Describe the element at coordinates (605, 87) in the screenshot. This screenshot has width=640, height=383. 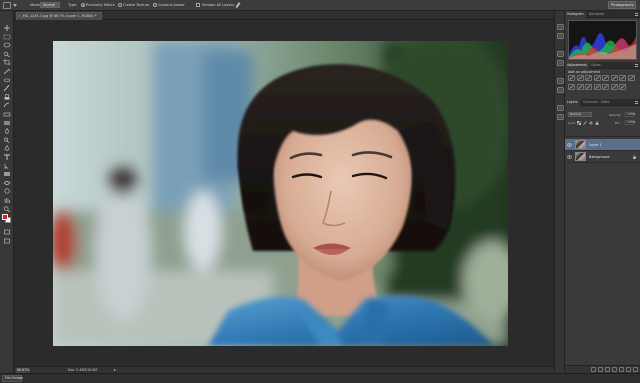
I see `threshold-icon` at that location.